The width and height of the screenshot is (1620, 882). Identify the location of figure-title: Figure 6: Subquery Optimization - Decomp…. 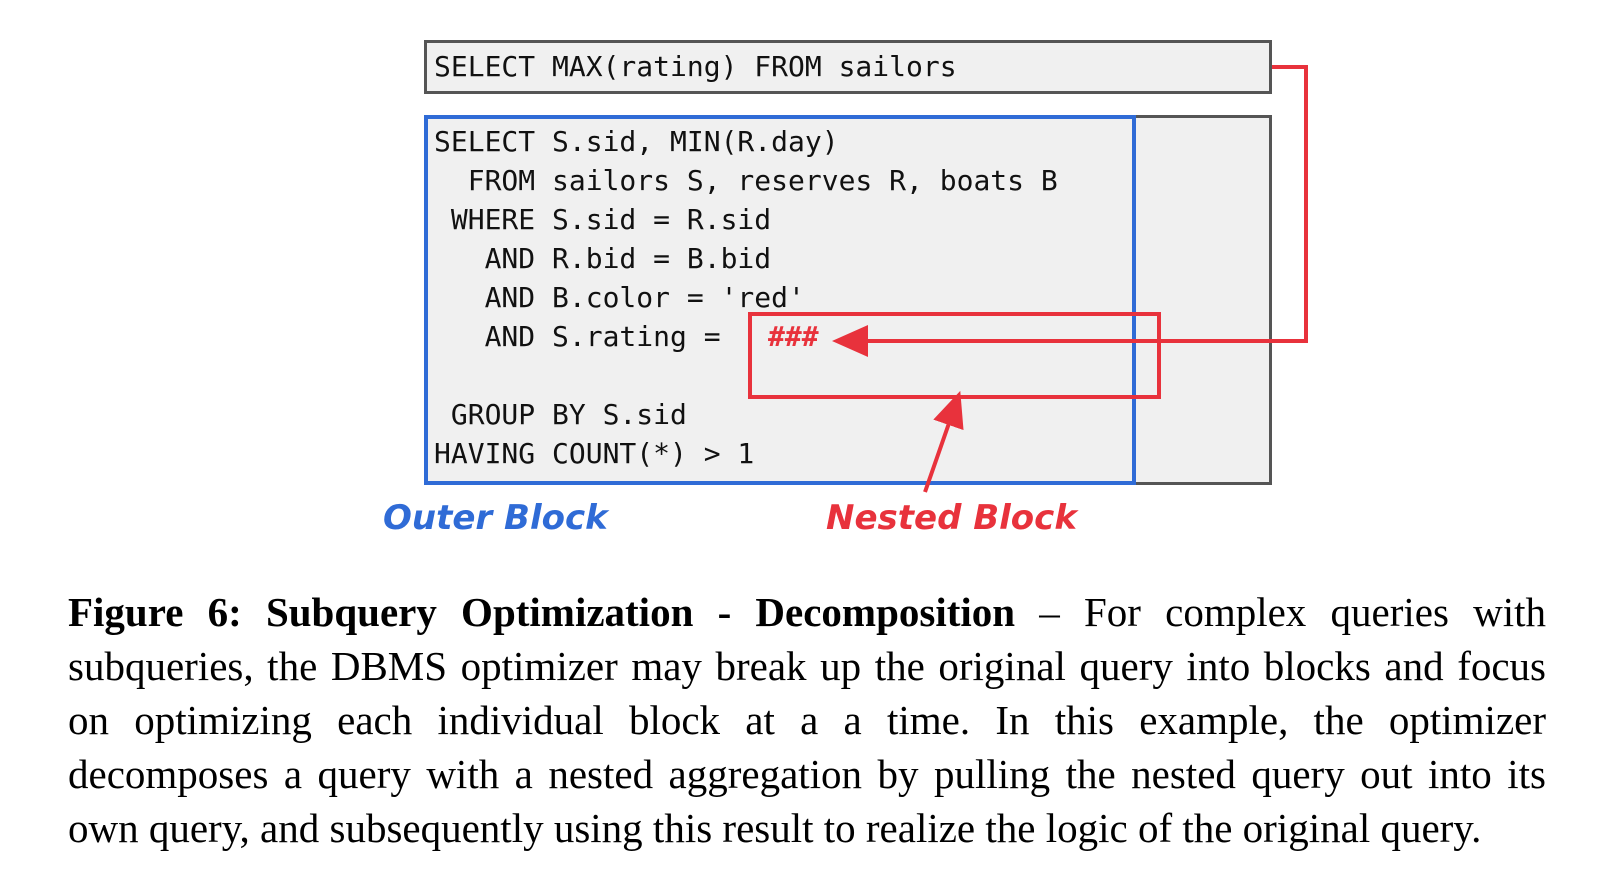
(542, 612).